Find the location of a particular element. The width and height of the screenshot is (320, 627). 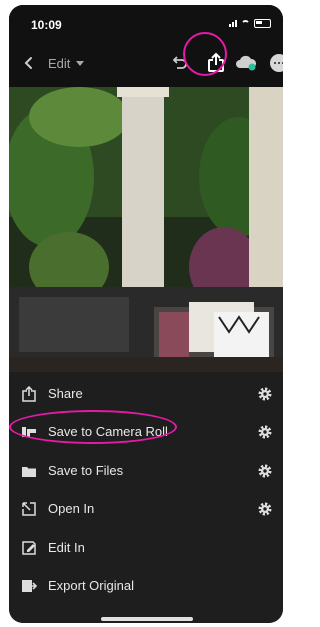

export-original-icon is located at coordinates (29, 586).